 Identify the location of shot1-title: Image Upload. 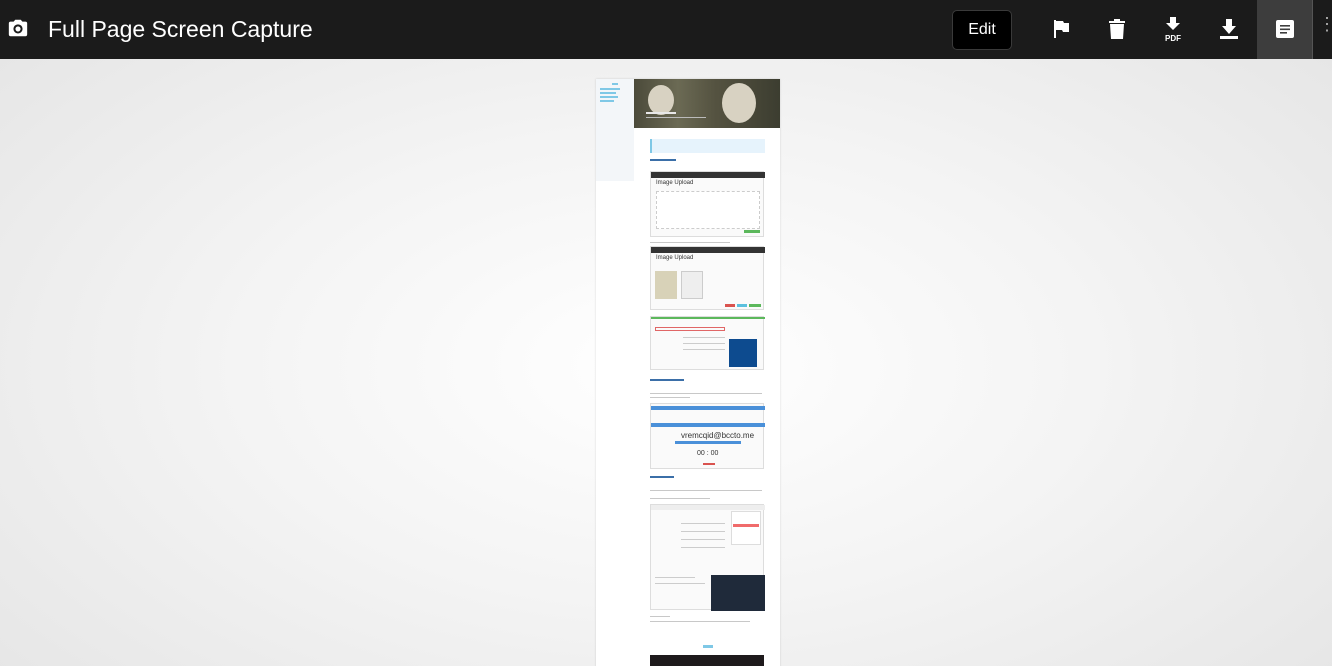
(675, 183).